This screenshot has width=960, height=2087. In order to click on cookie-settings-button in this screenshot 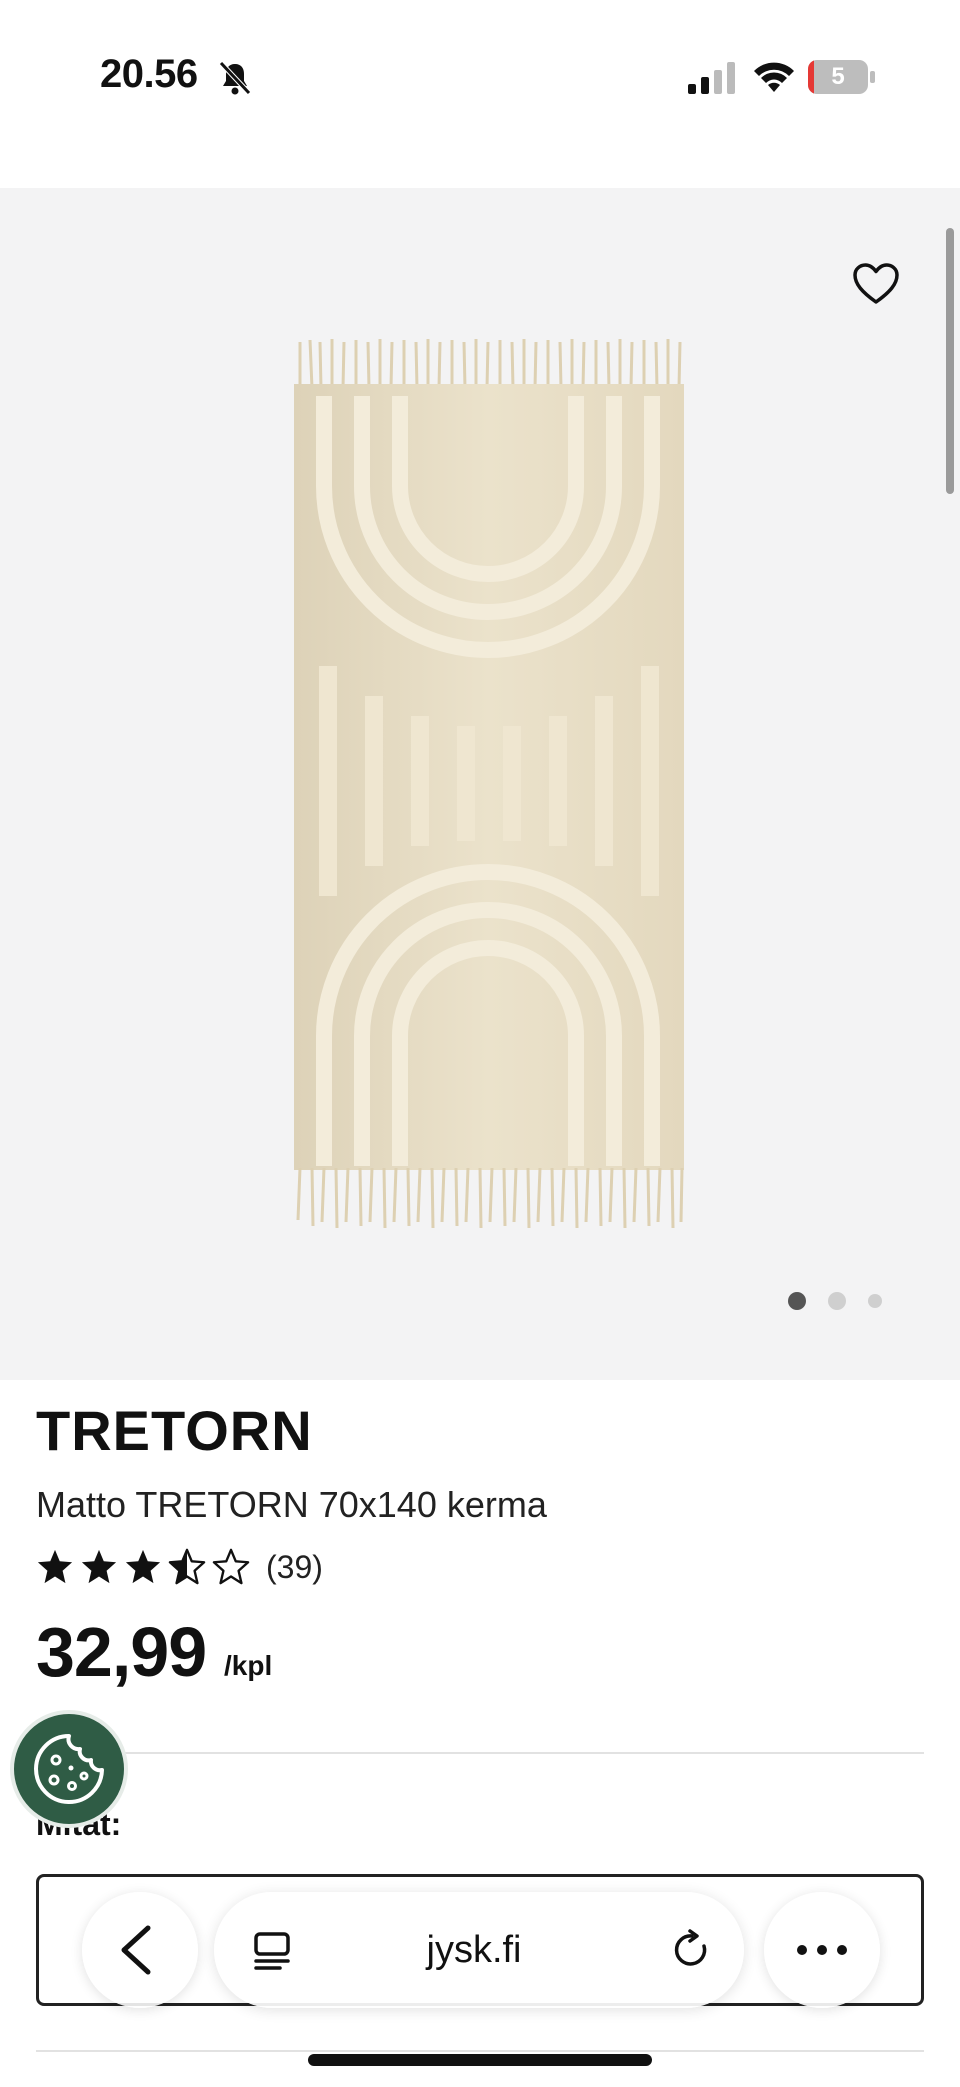, I will do `click(69, 1769)`.